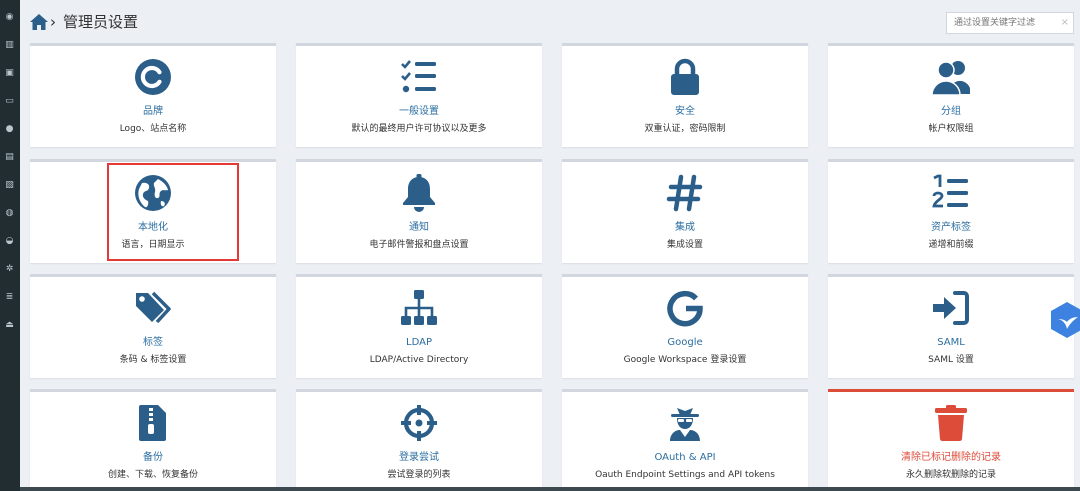 The height and width of the screenshot is (491, 1080). Describe the element at coordinates (419, 360) in the screenshot. I see `card-subtitle: LDAP/Active Directory` at that location.